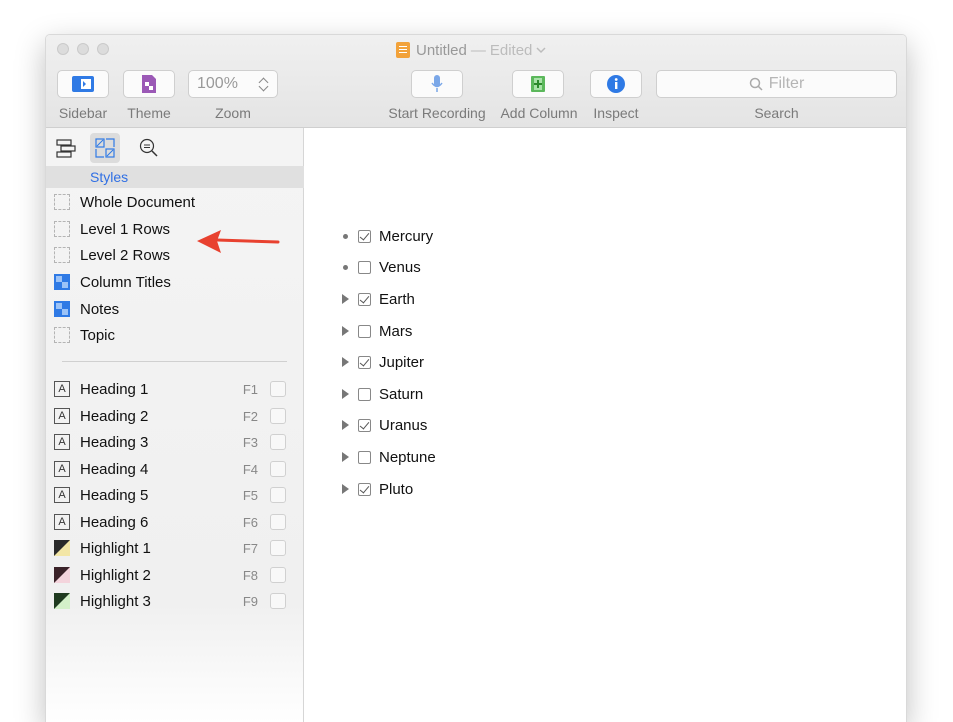 The image size is (953, 722). I want to click on row-topic: Venus, so click(400, 267).